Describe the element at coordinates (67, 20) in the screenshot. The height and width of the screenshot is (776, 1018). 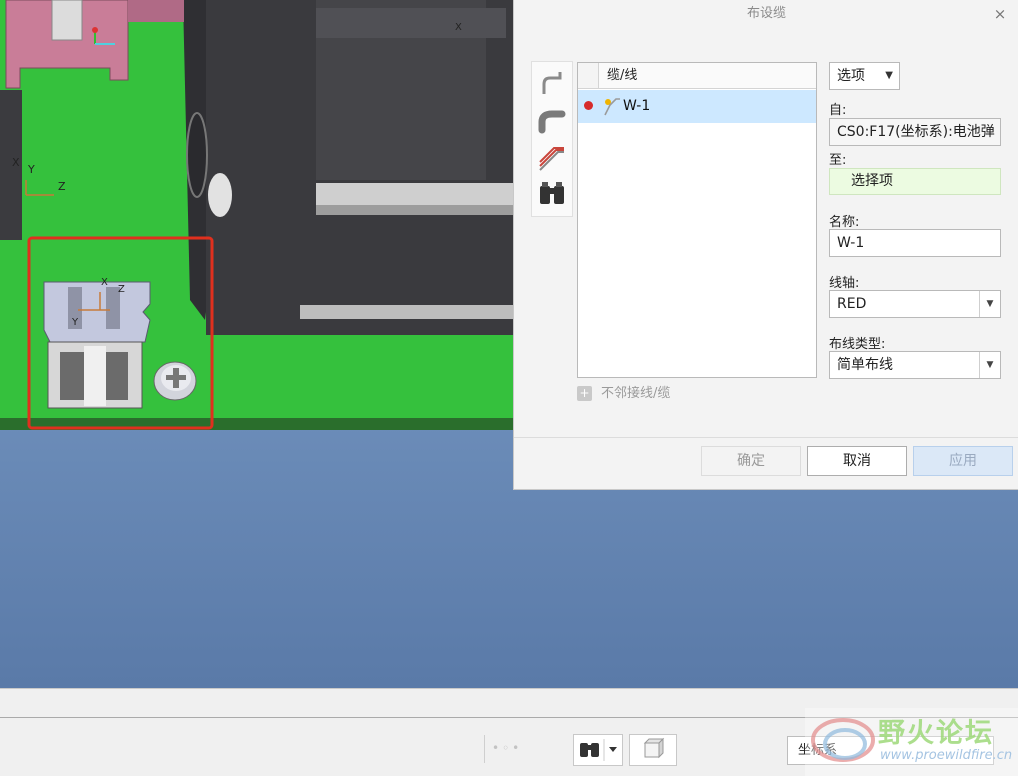
I see `pillar` at that location.